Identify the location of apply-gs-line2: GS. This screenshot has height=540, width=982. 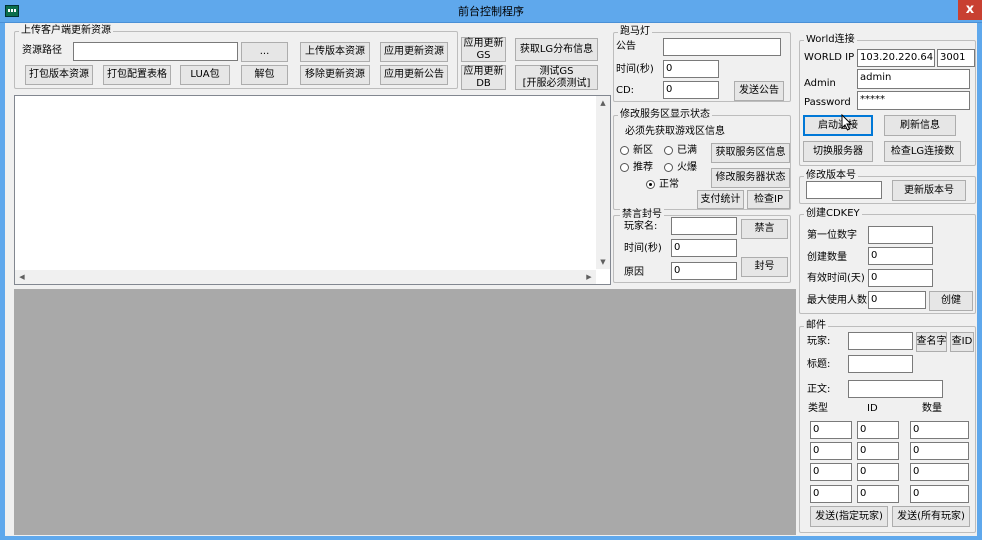
(483, 55).